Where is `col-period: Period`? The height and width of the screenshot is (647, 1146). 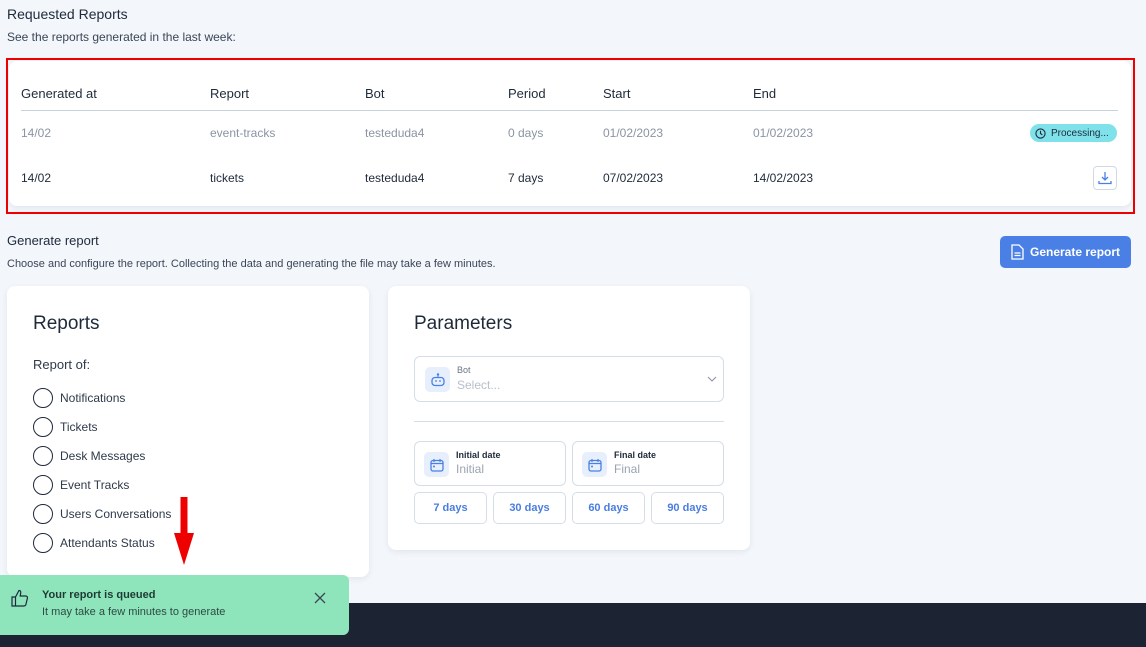
col-period: Period is located at coordinates (527, 93).